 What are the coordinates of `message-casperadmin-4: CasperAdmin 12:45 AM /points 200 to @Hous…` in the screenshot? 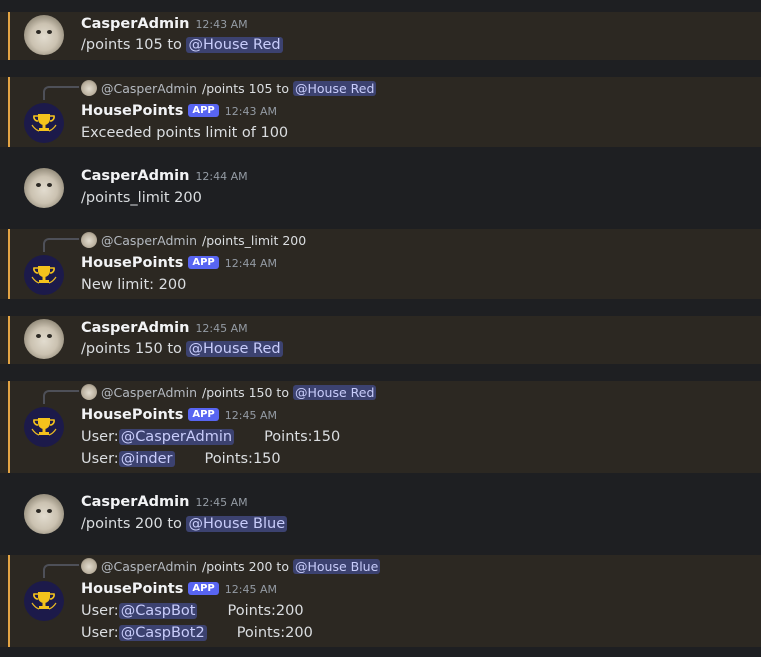 It's located at (380, 515).